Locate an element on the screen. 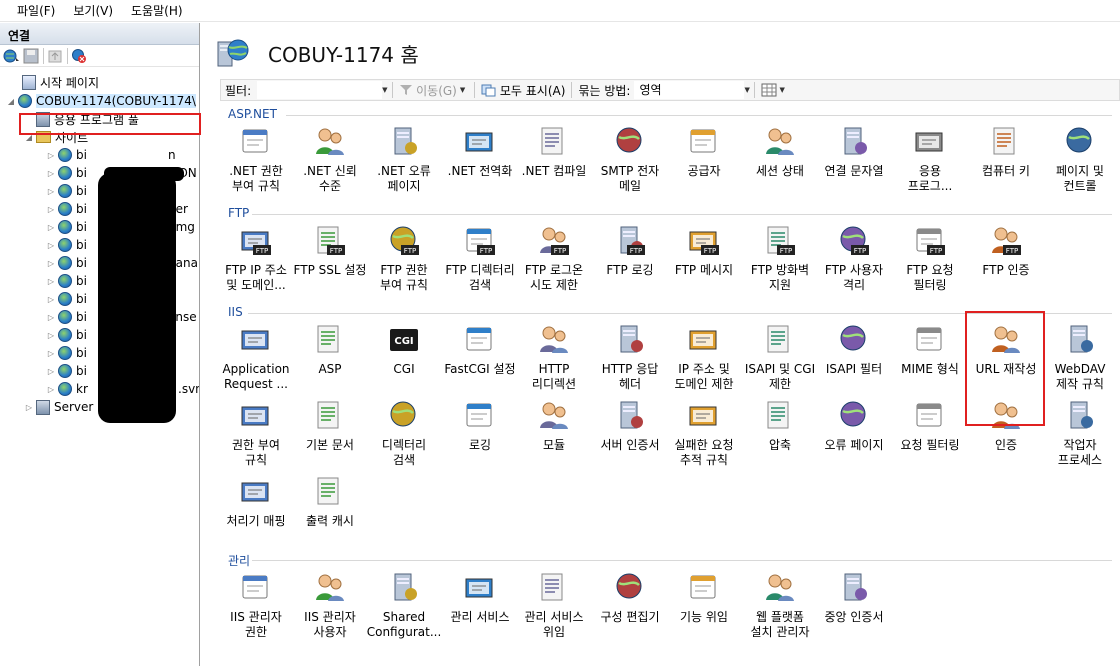  iis-feature-tile: 오류 페이지 is located at coordinates (854, 440).